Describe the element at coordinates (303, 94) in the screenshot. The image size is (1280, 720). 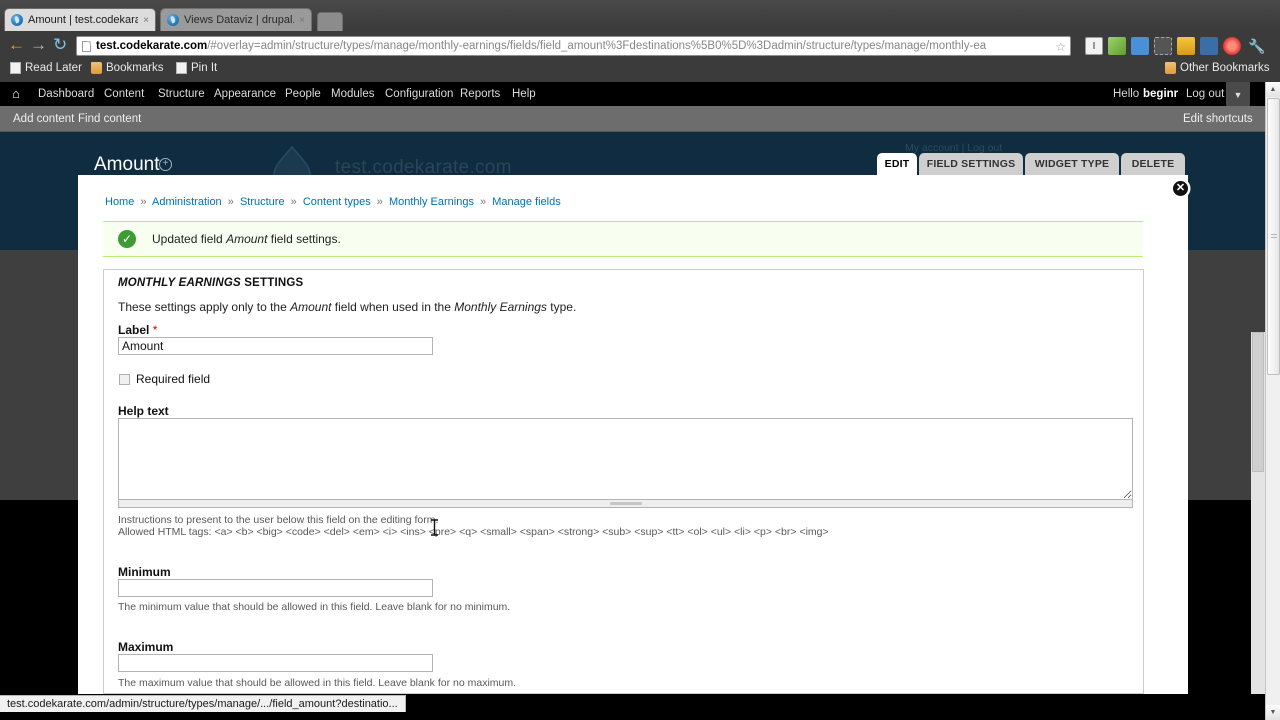
I see `toolbar-item-people: People` at that location.